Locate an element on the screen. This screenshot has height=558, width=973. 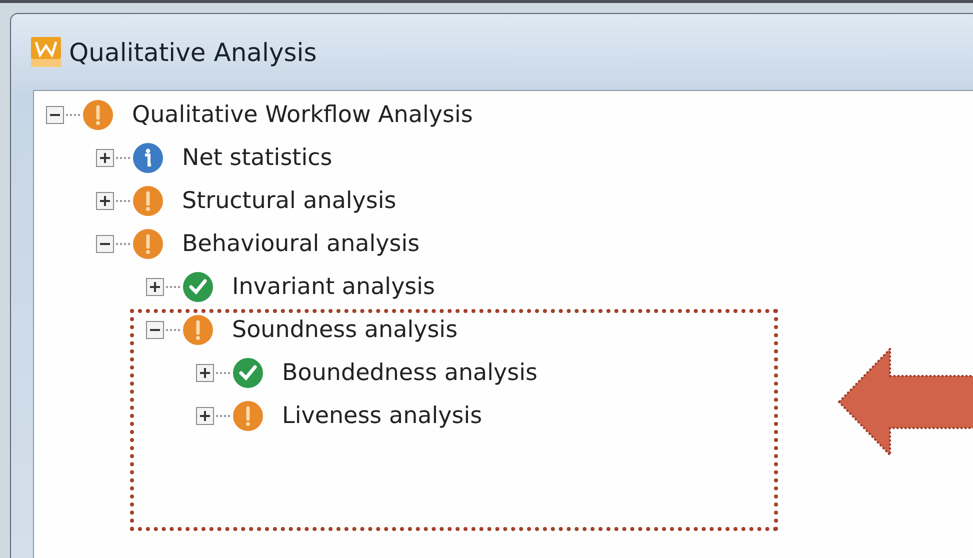
info-icon is located at coordinates (148, 158).